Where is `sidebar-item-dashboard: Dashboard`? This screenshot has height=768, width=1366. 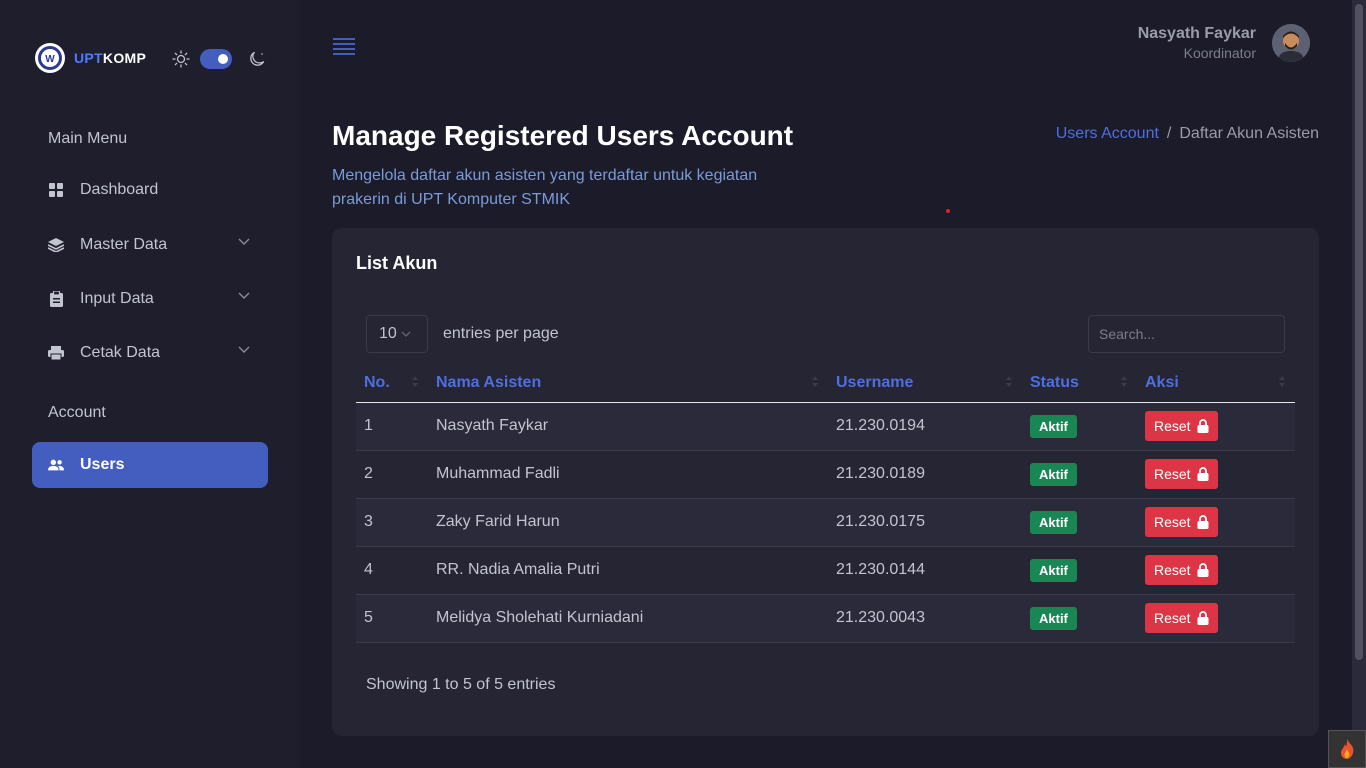
sidebar-item-dashboard: Dashboard is located at coordinates (150, 190).